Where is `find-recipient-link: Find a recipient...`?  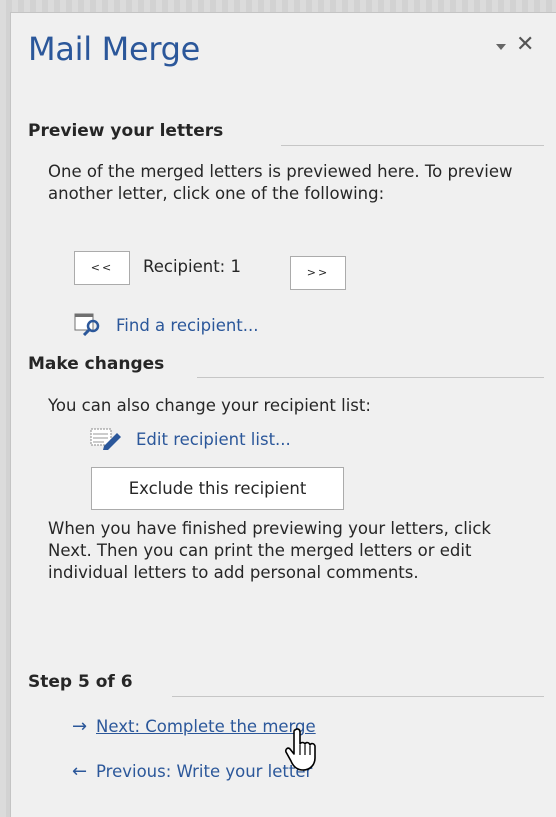 find-recipient-link: Find a recipient... is located at coordinates (166, 324).